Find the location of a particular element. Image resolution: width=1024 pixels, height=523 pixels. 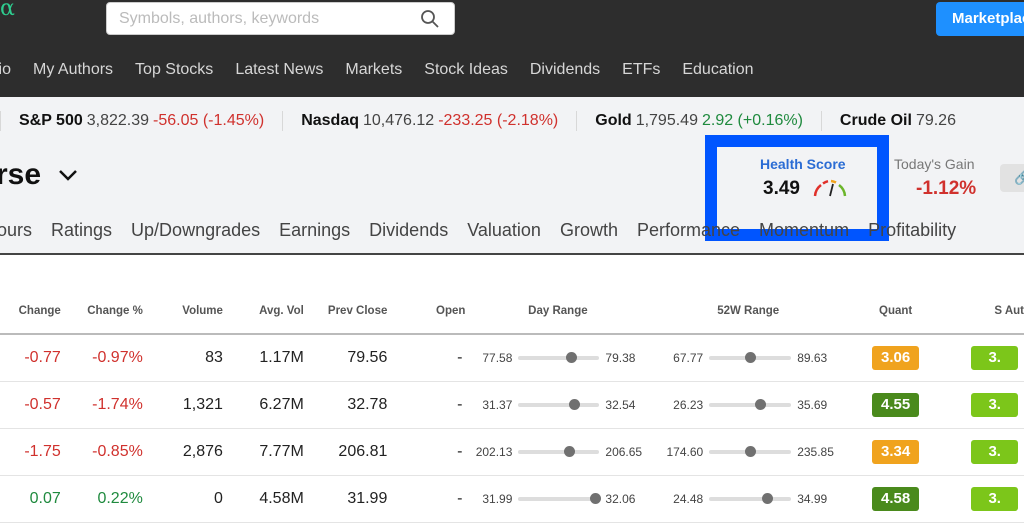

quant-rating-badge: 4.55 is located at coordinates (896, 404).